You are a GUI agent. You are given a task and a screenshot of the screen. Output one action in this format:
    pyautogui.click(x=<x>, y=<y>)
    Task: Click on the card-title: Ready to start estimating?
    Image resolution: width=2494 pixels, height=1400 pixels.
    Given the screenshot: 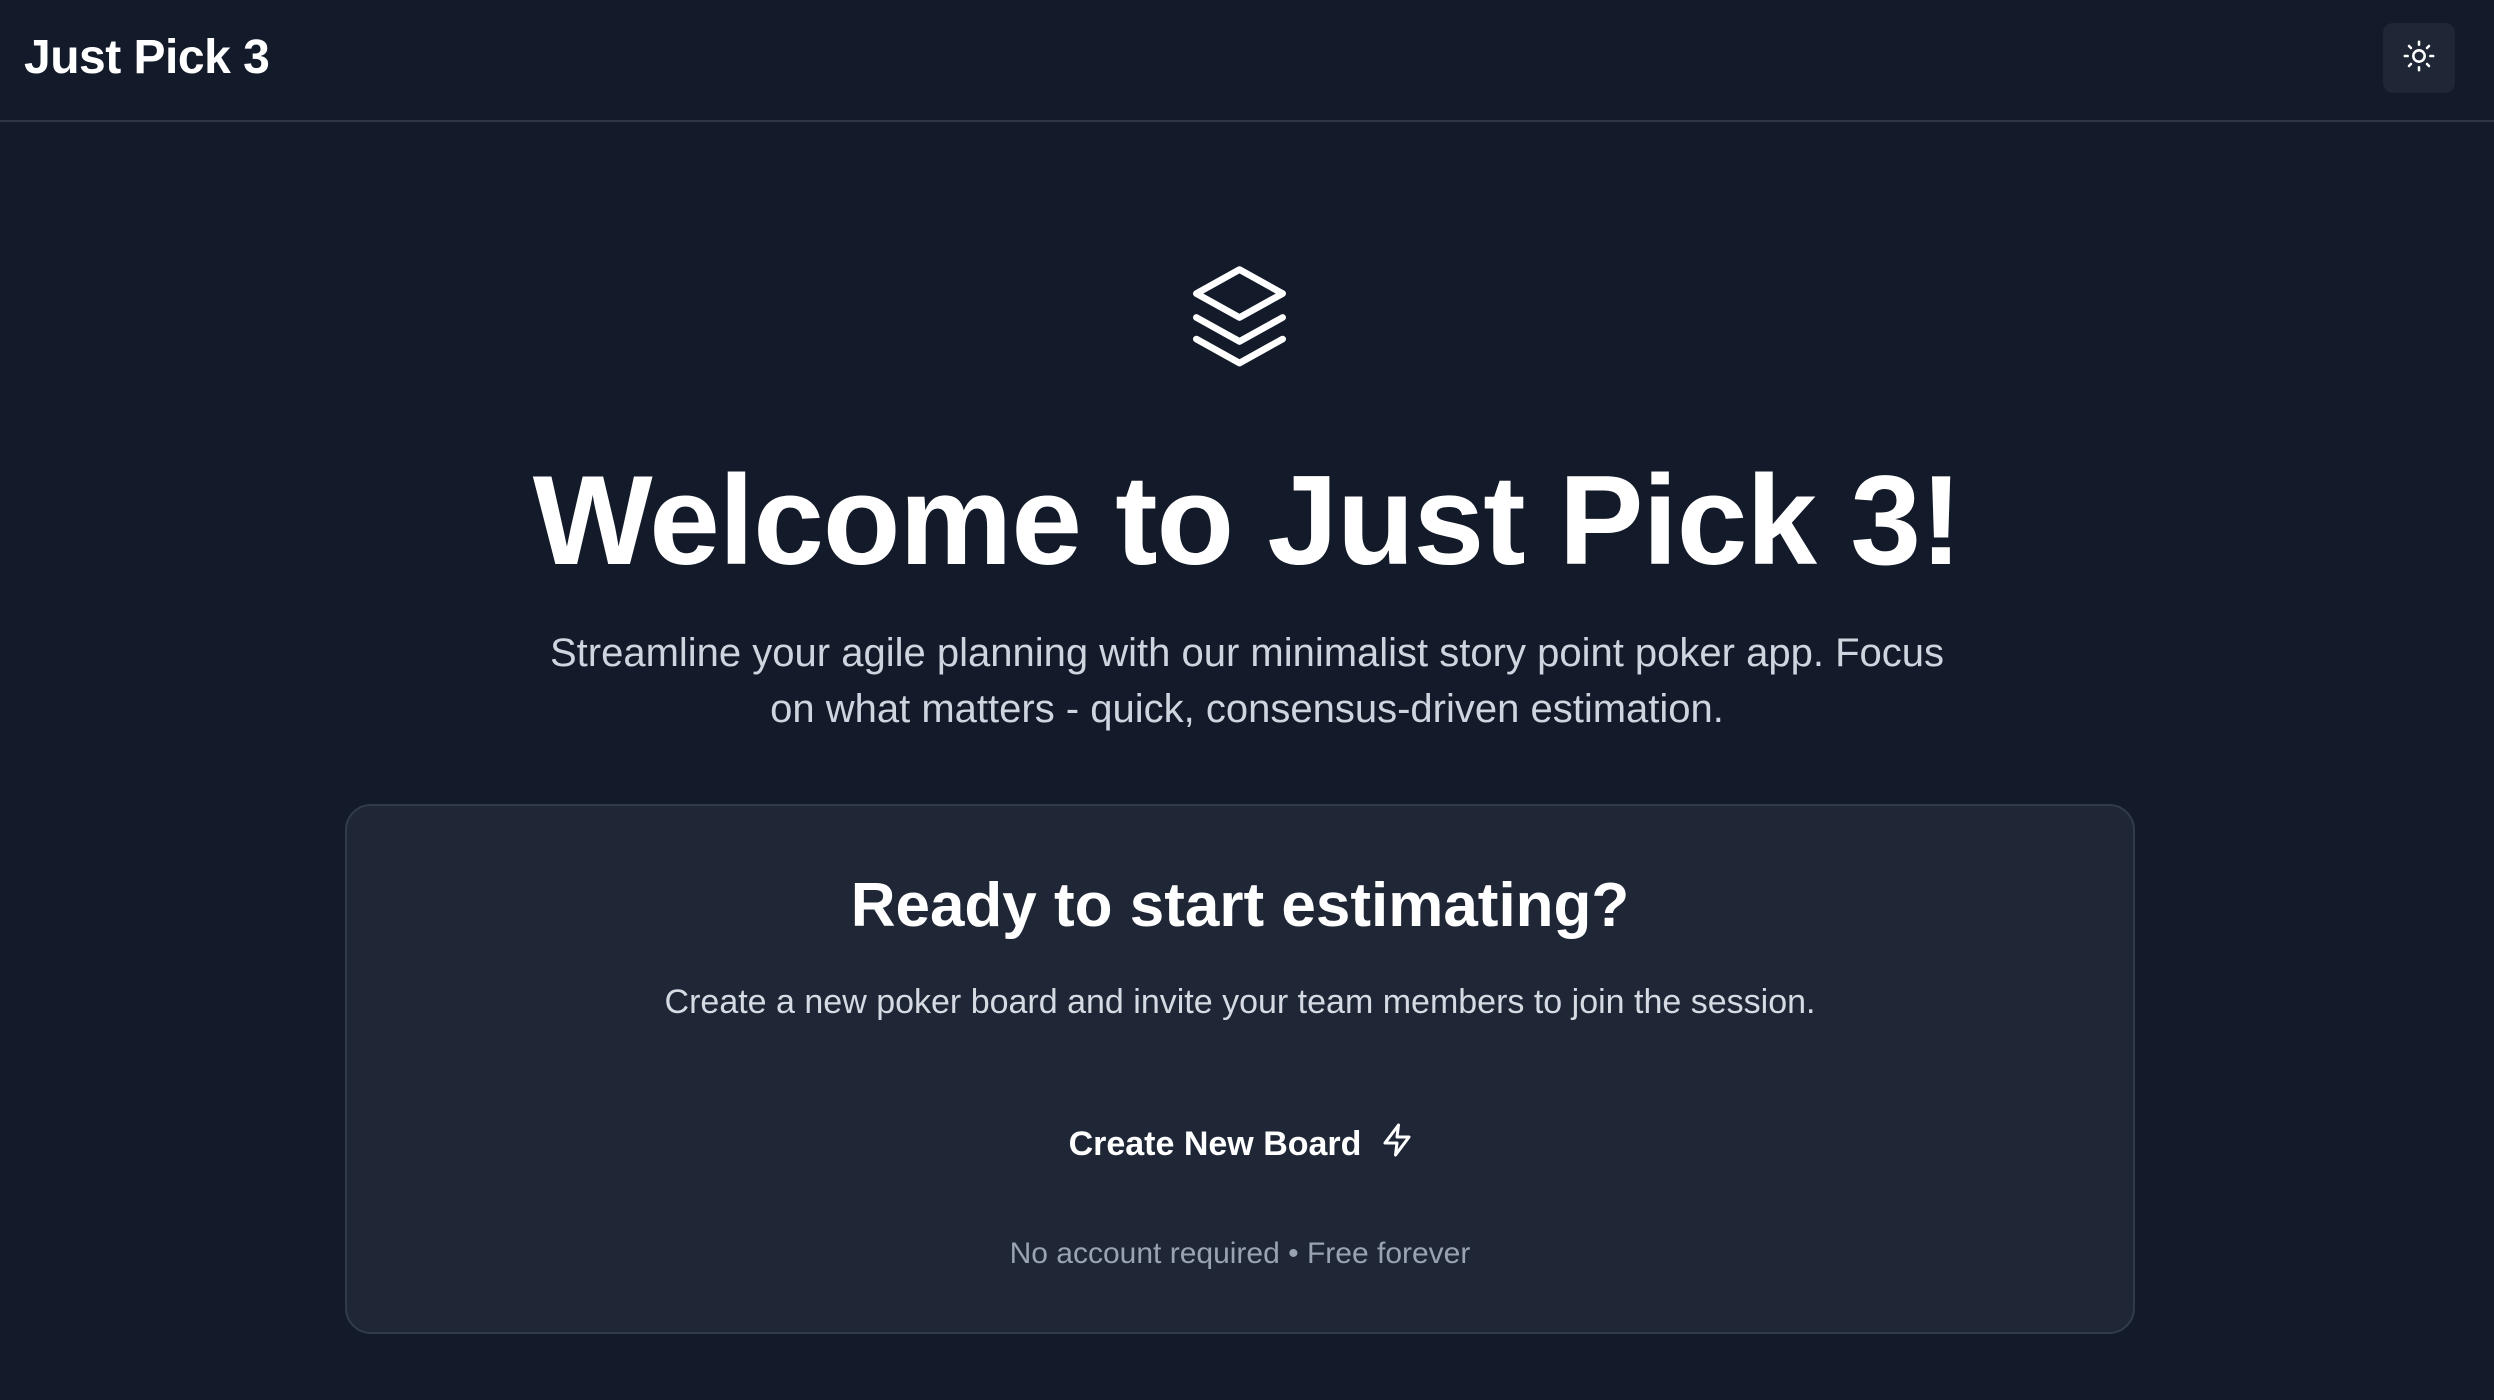 What is the action you would take?
    pyautogui.click(x=1240, y=905)
    